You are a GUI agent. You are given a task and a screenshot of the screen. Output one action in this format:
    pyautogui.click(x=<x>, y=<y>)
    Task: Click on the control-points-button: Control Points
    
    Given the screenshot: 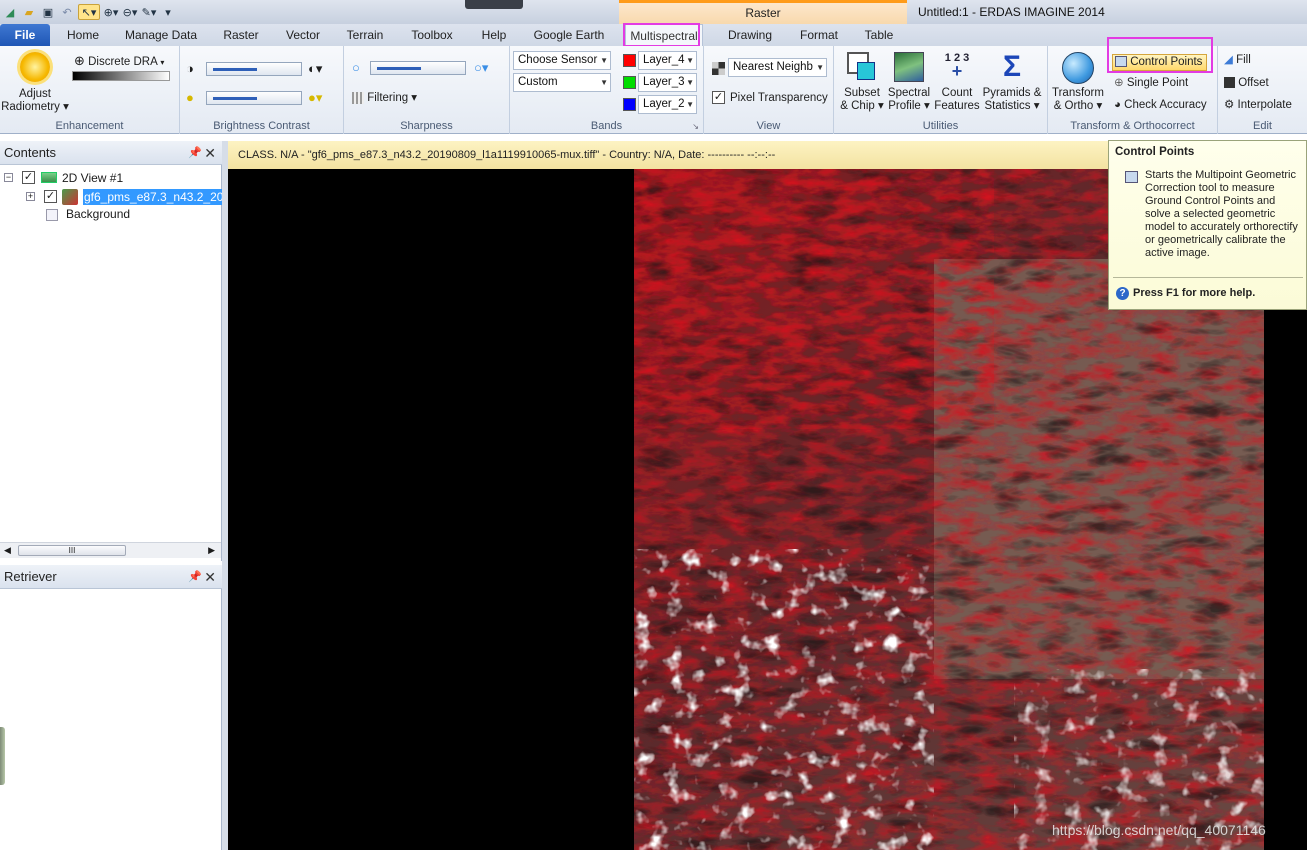 What is the action you would take?
    pyautogui.click(x=1160, y=62)
    